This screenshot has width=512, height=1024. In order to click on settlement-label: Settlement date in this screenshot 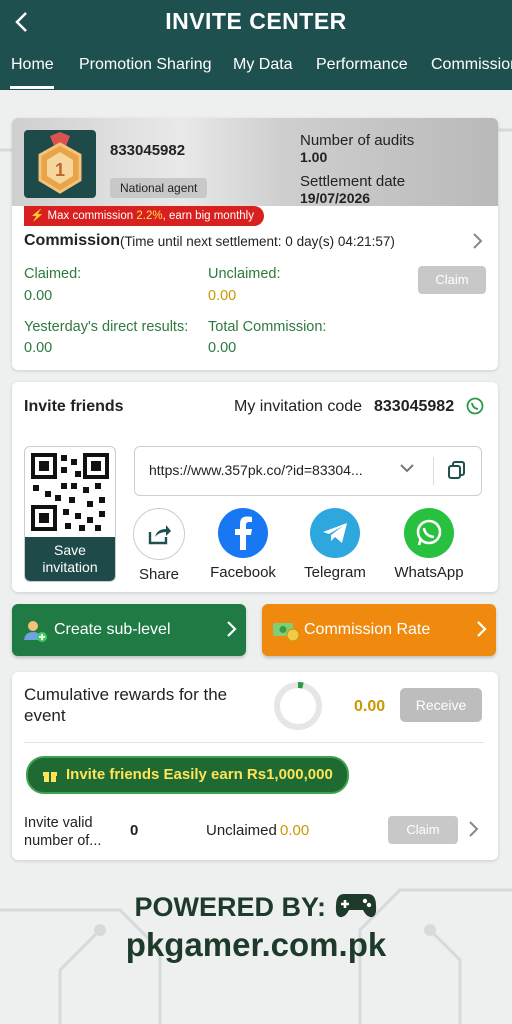, I will do `click(353, 181)`.